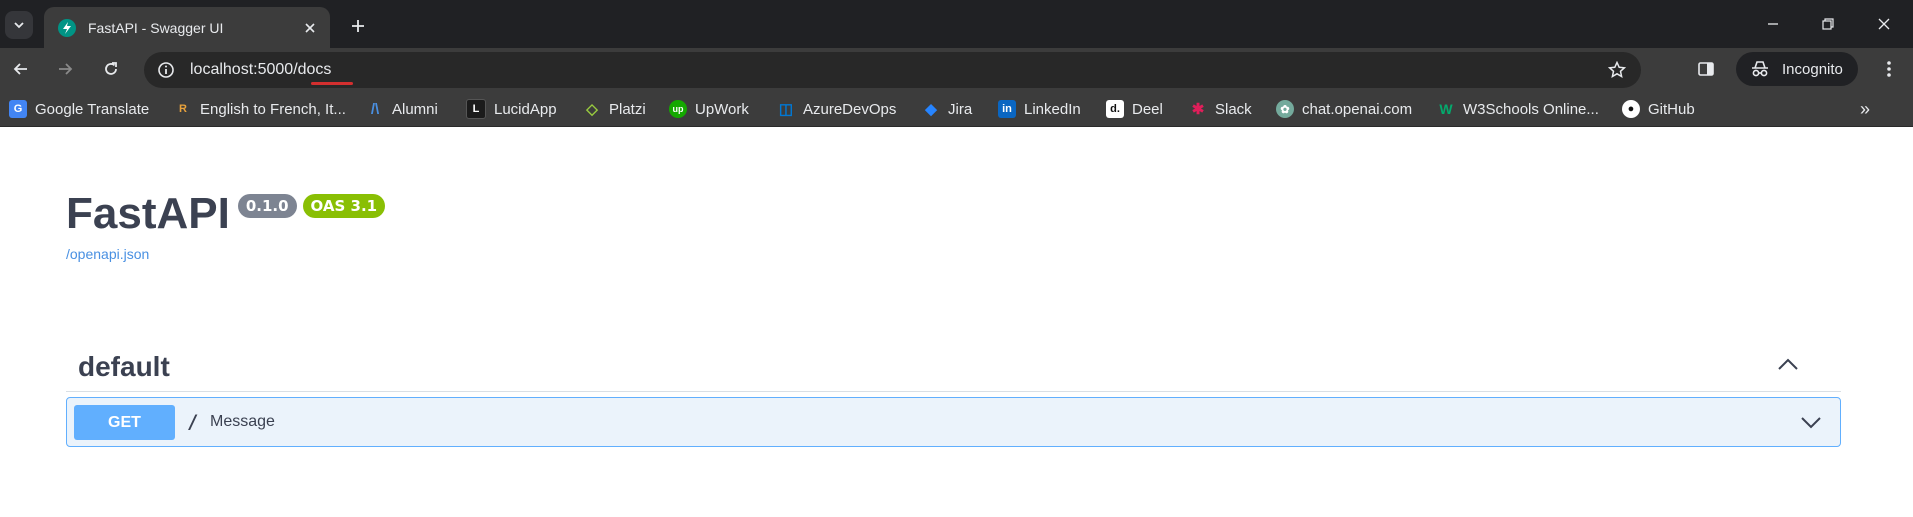 This screenshot has width=1913, height=517. What do you see at coordinates (1865, 109) in the screenshot?
I see `double-chevron-right-icon: »` at bounding box center [1865, 109].